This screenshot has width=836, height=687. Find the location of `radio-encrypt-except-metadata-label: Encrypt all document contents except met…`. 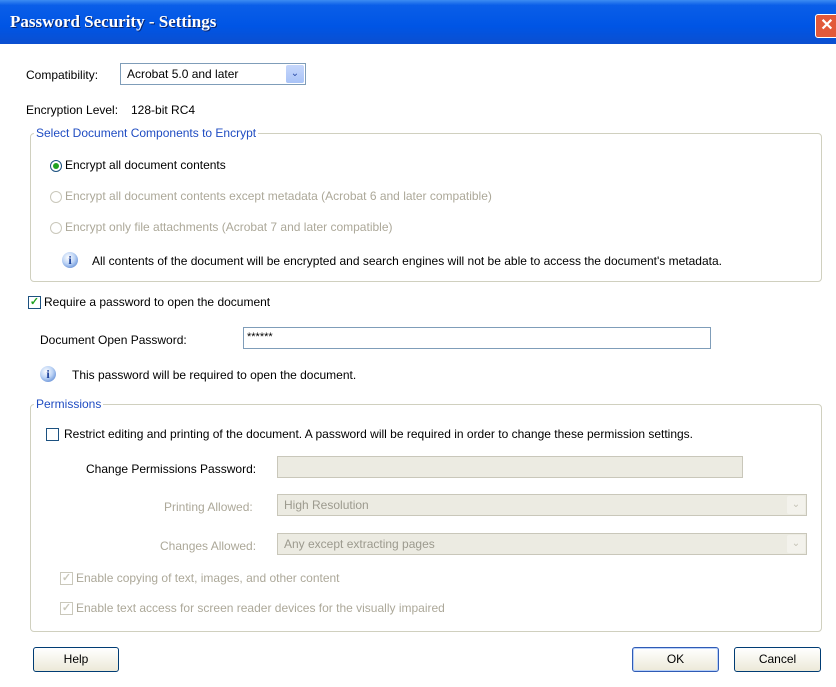

radio-encrypt-except-metadata-label: Encrypt all document contents except met… is located at coordinates (278, 196).